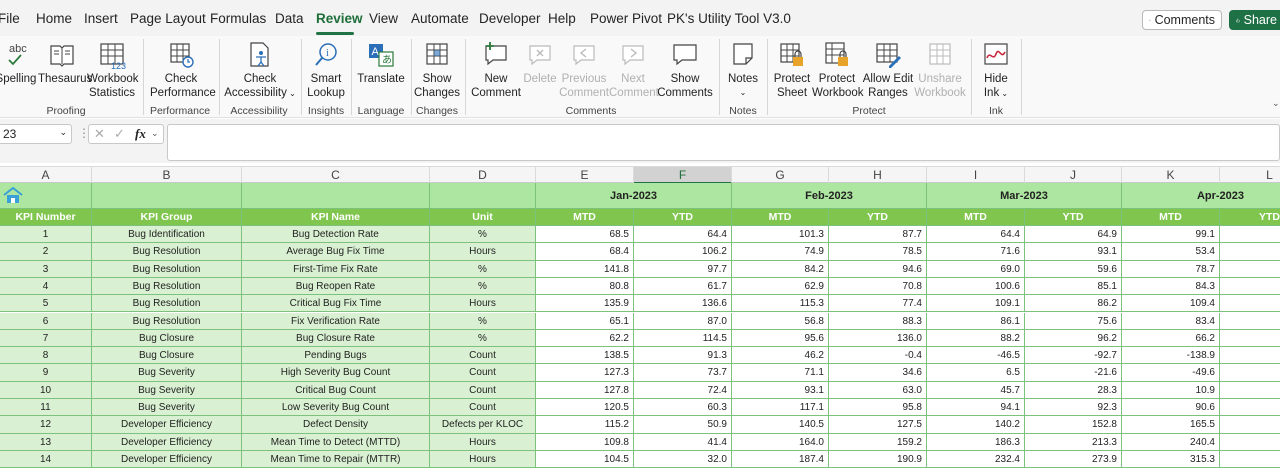 The image size is (1280, 474). Describe the element at coordinates (1171, 356) in the screenshot. I see `value-cell: -138.9` at that location.